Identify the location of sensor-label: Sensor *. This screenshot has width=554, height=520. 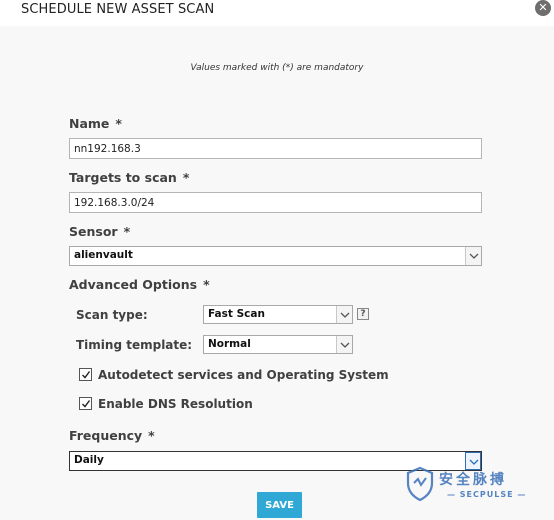
(99, 231).